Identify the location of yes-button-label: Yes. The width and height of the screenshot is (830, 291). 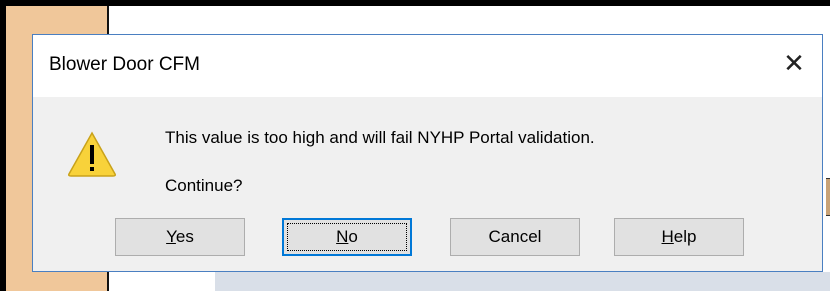
(180, 236).